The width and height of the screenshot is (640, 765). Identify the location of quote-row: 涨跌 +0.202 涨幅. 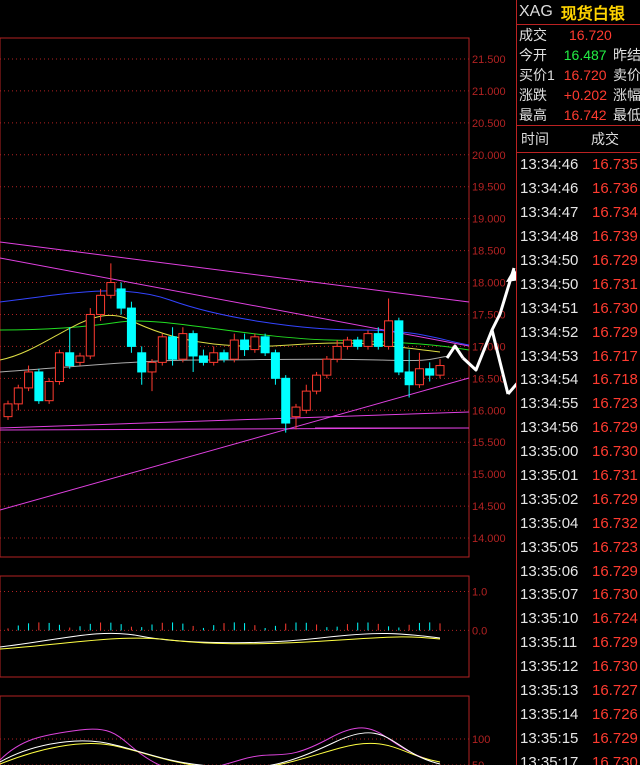
(578, 95).